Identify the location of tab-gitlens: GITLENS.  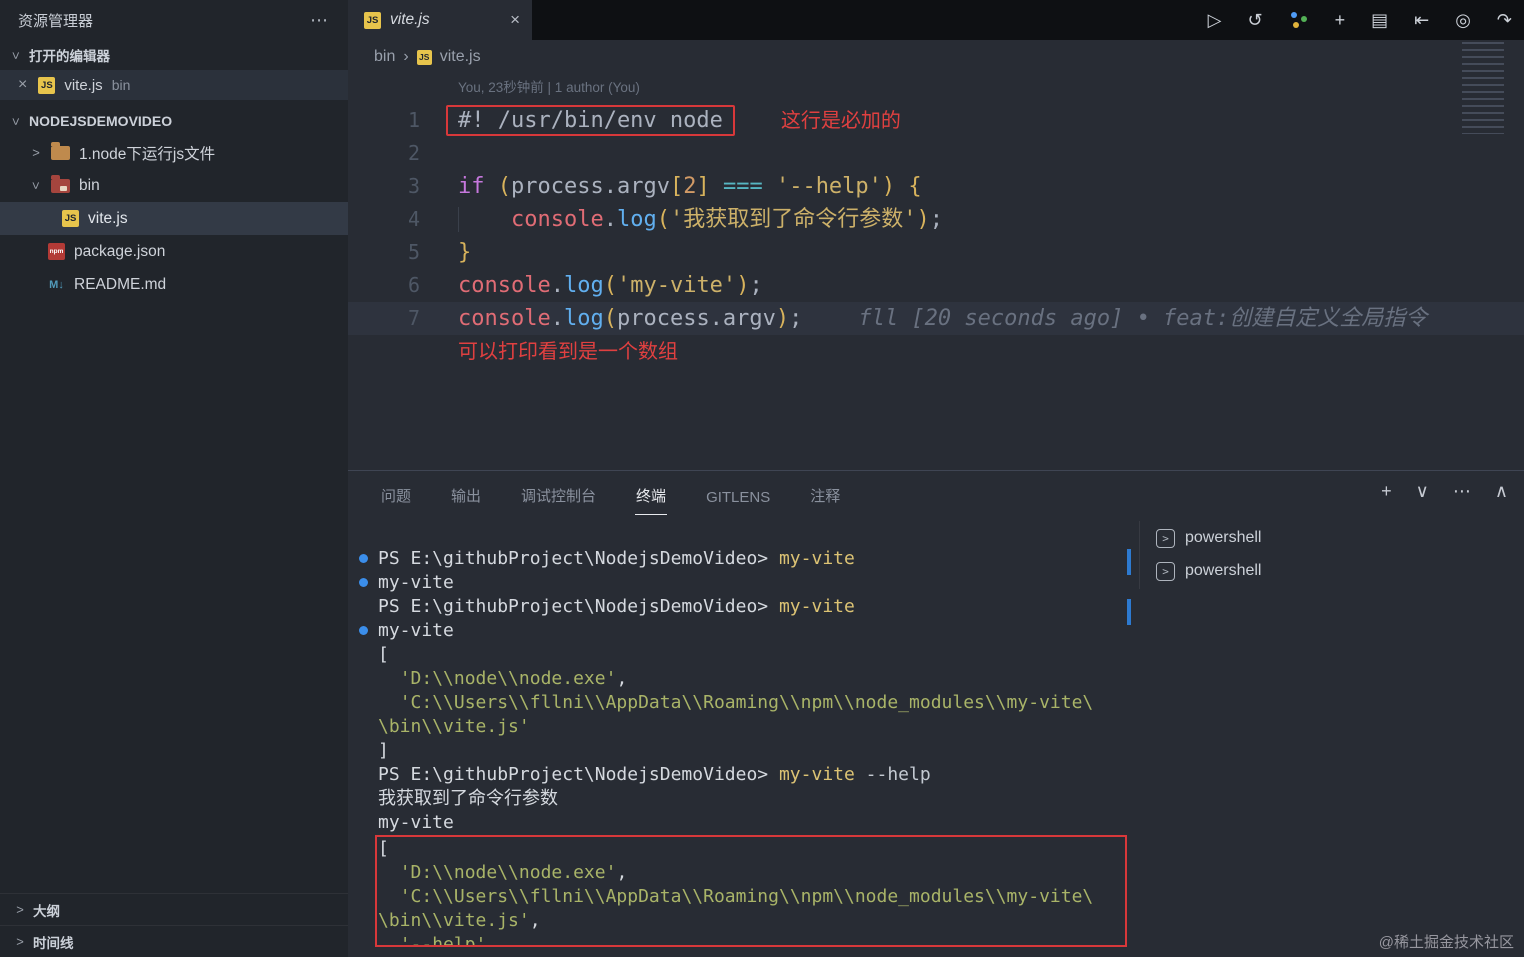
(738, 497).